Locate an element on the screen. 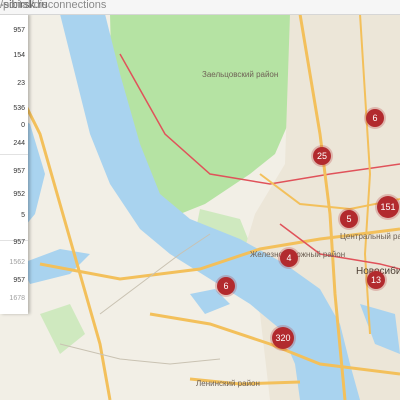 This screenshot has width=400, height=400. disconnection-marker: 5 is located at coordinates (349, 219).